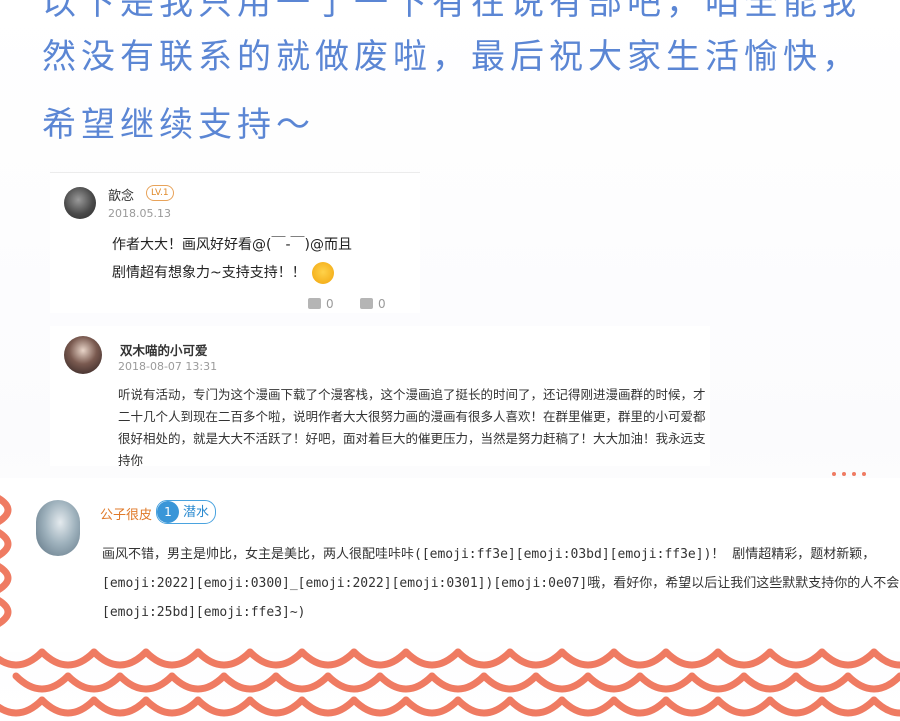  Describe the element at coordinates (451, 11) in the screenshot. I see `header-text-line-0: 以下是我只用一了一下有在说有部吧，咱全能我` at that location.